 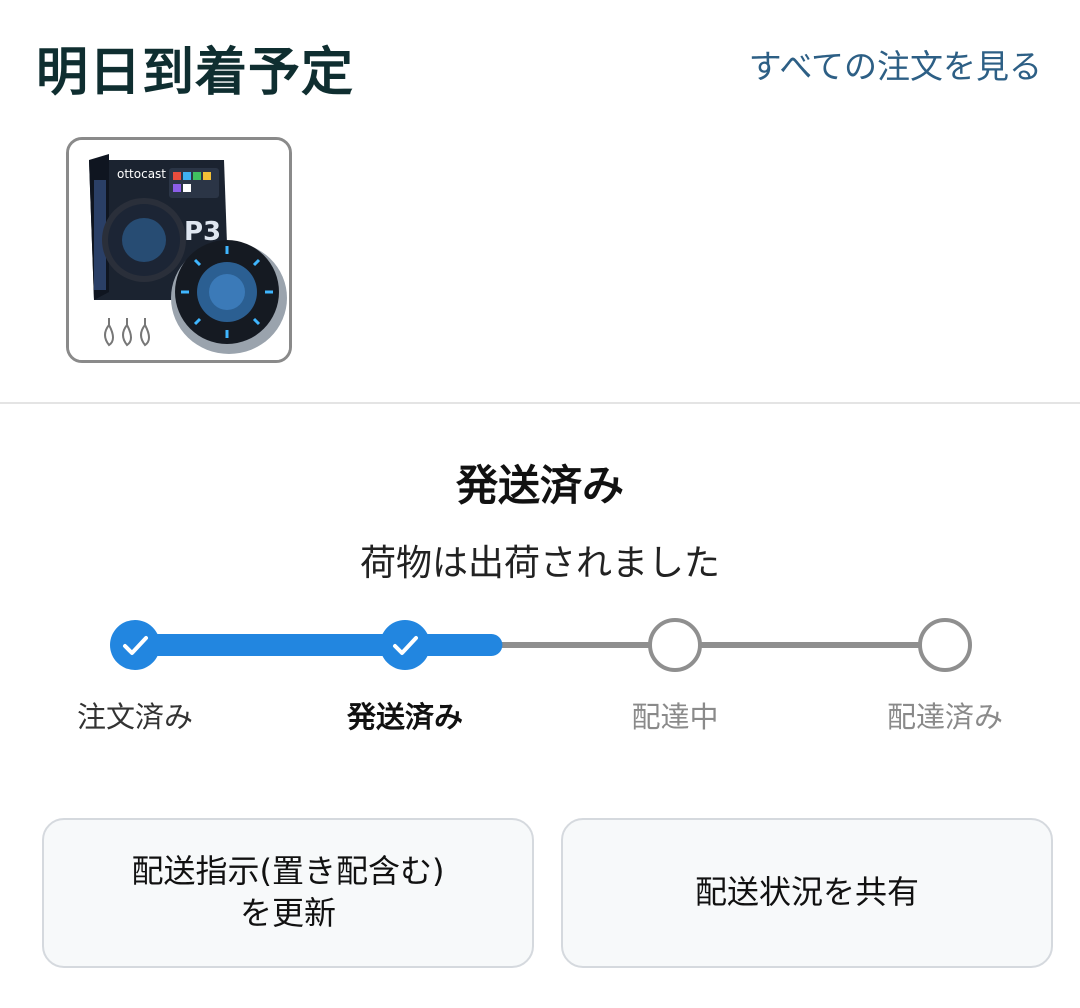 I want to click on view-all-orders-link: すべての注文を見る, so click(x=895, y=64).